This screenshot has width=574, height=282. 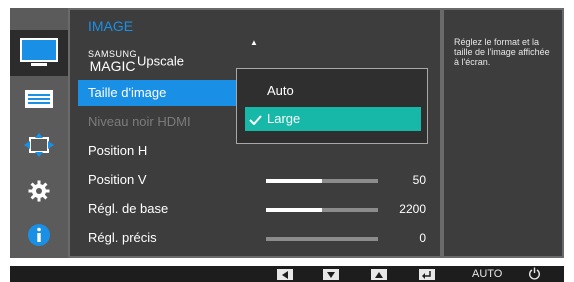 What do you see at coordinates (254, 42) in the screenshot?
I see `scroll-up-icon: ▲` at bounding box center [254, 42].